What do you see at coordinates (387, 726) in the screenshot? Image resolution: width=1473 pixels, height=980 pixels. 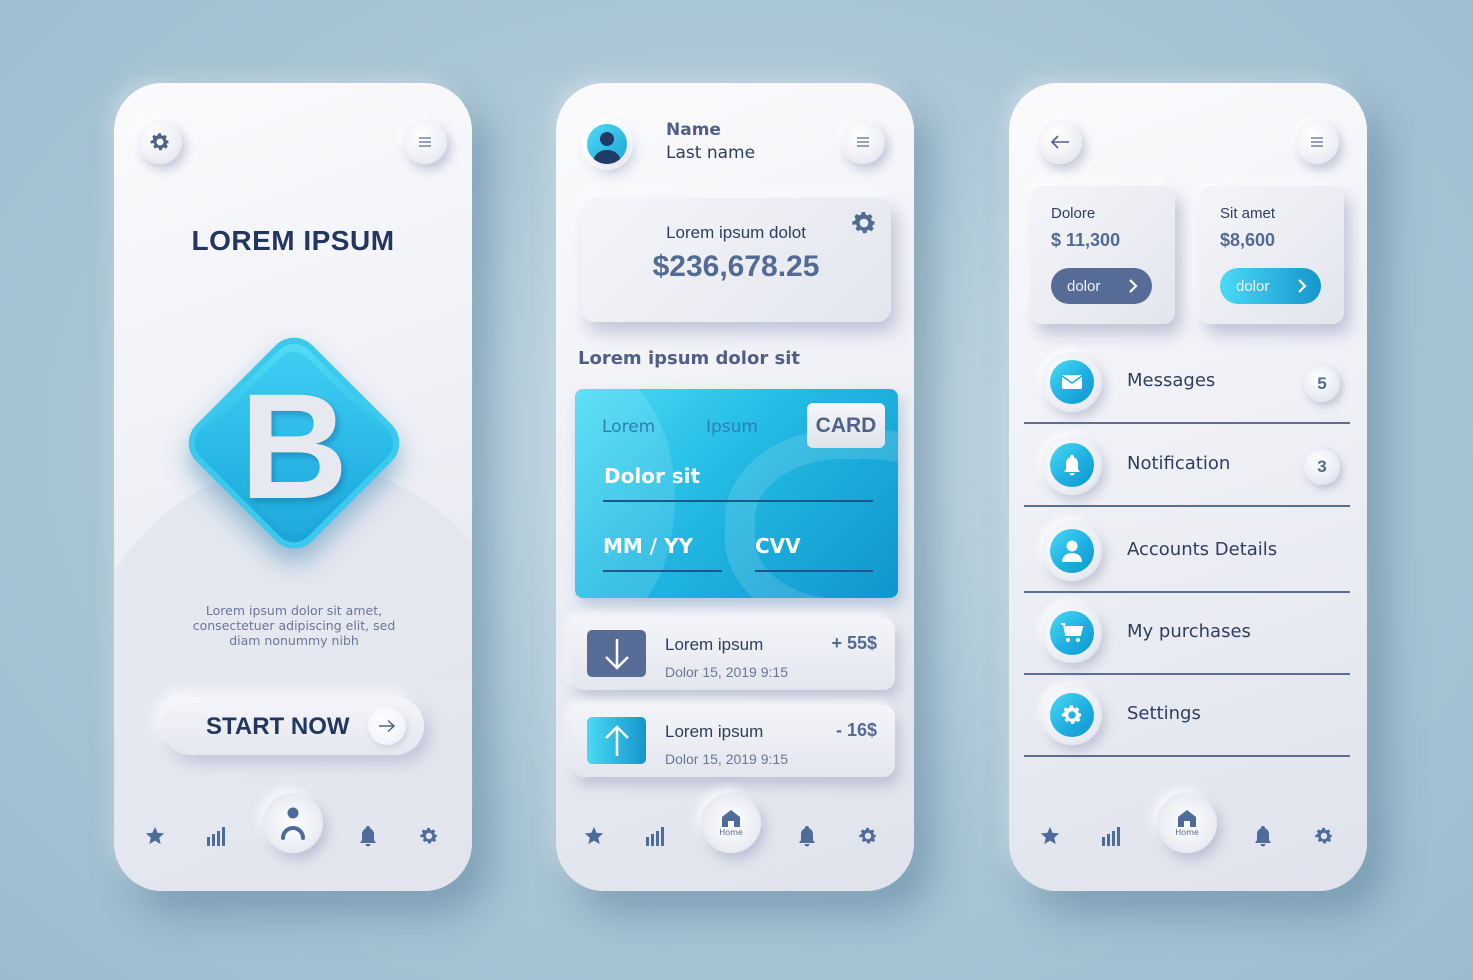 I see `arrow-right-icon` at bounding box center [387, 726].